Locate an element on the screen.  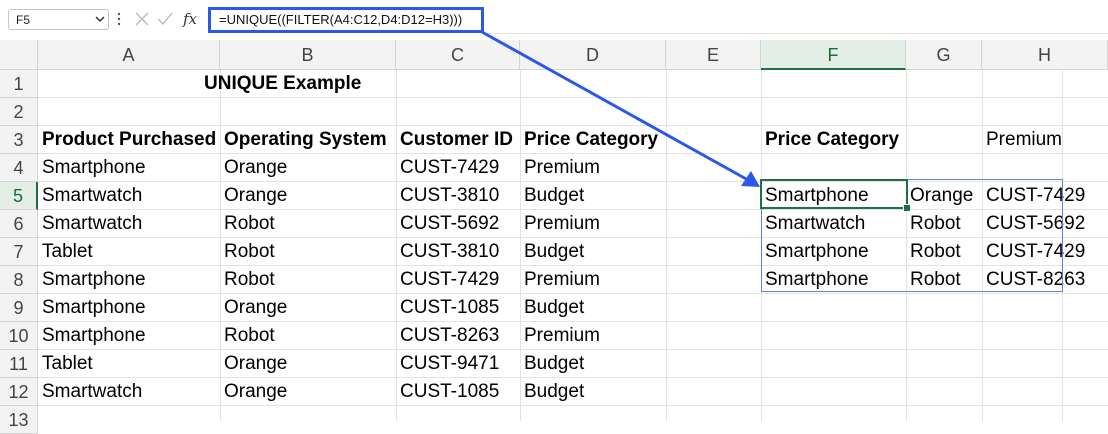
name-box: F5 is located at coordinates (58, 19).